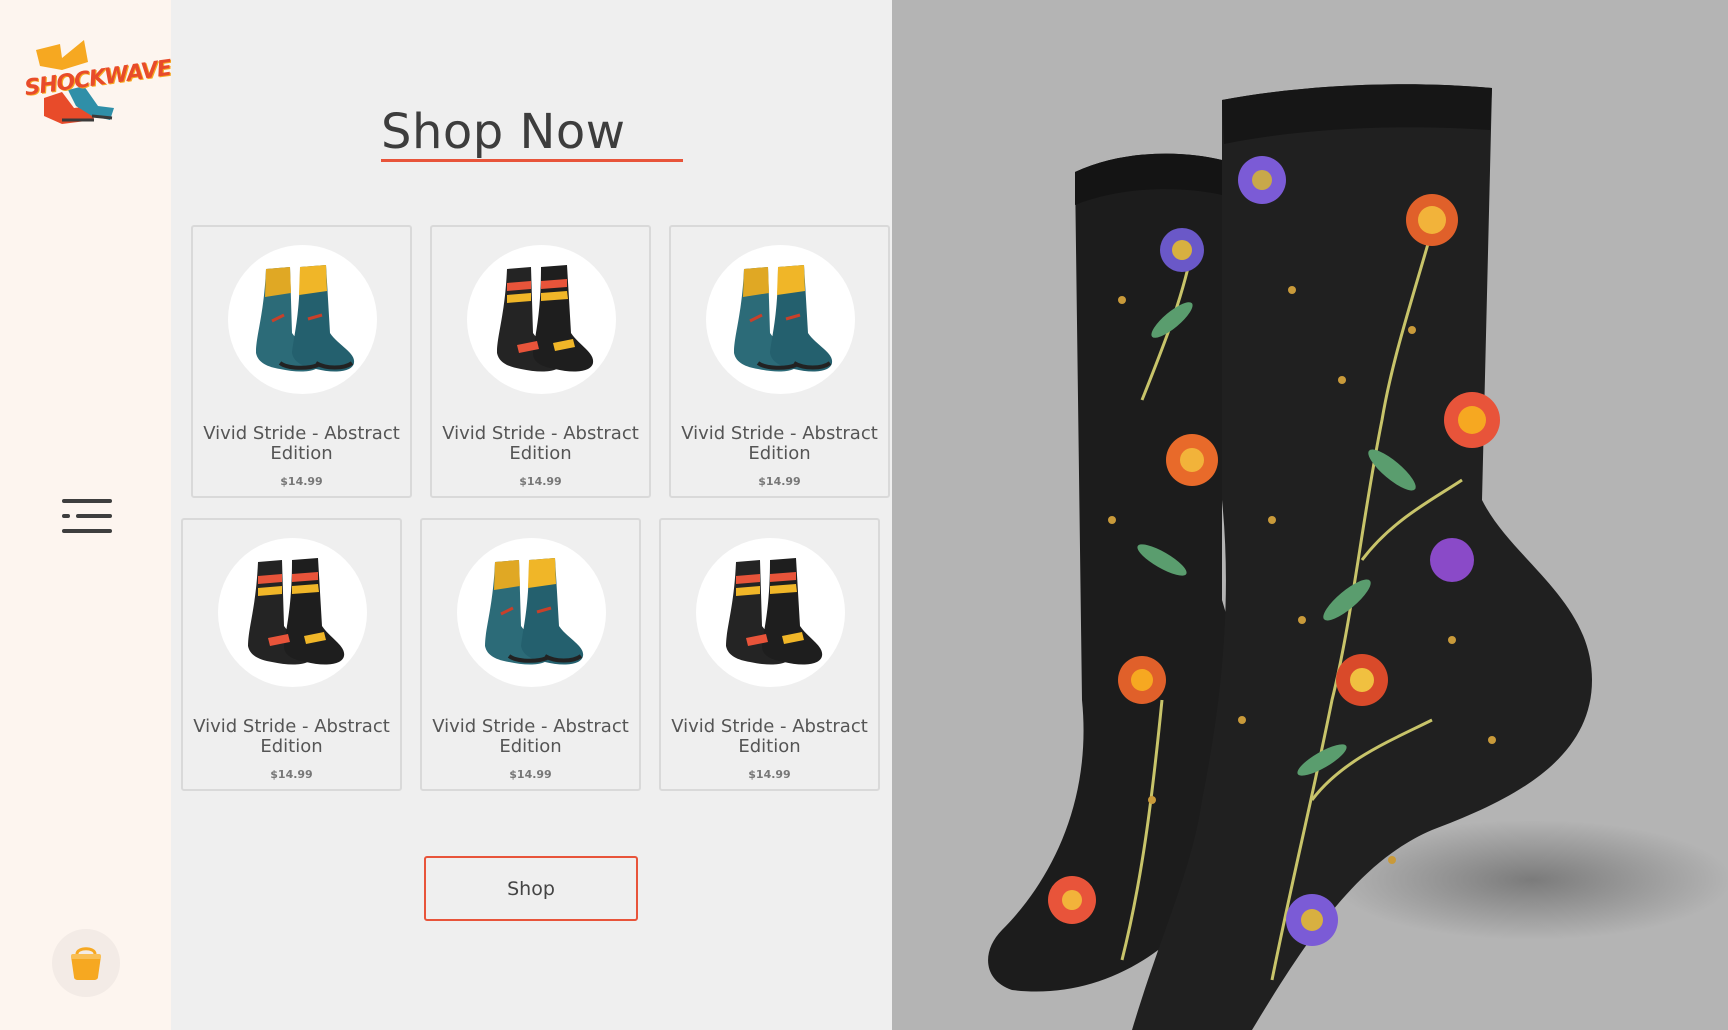 The width and height of the screenshot is (1728, 1030). I want to click on menu-icon, so click(87, 516).